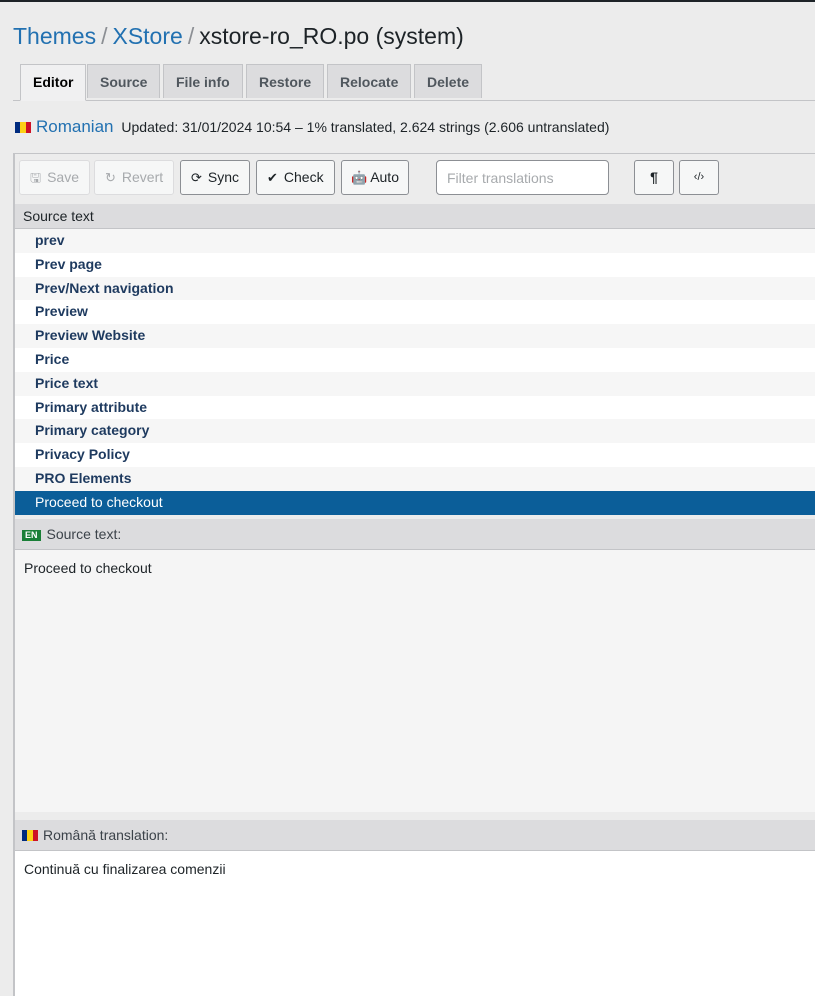  Describe the element at coordinates (448, 81) in the screenshot. I see `tab-delete: Delete` at that location.